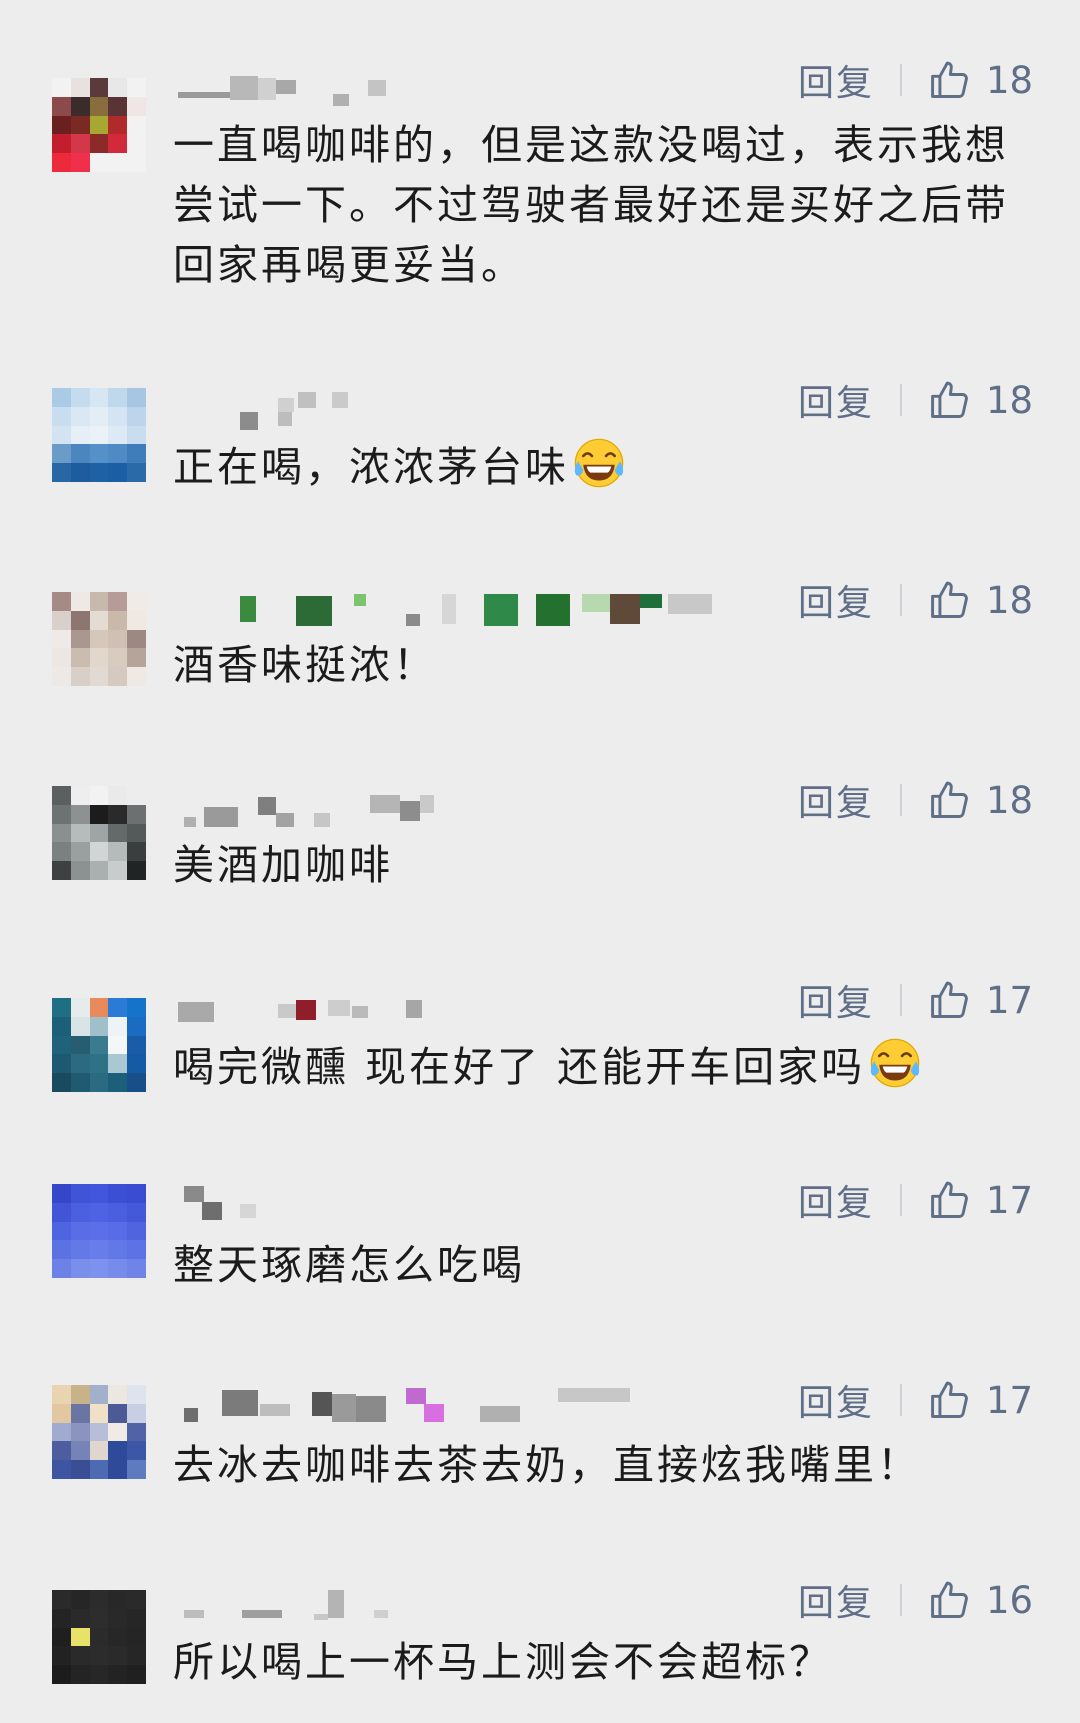  What do you see at coordinates (1010, 1600) in the screenshot?
I see `like-count: 16` at bounding box center [1010, 1600].